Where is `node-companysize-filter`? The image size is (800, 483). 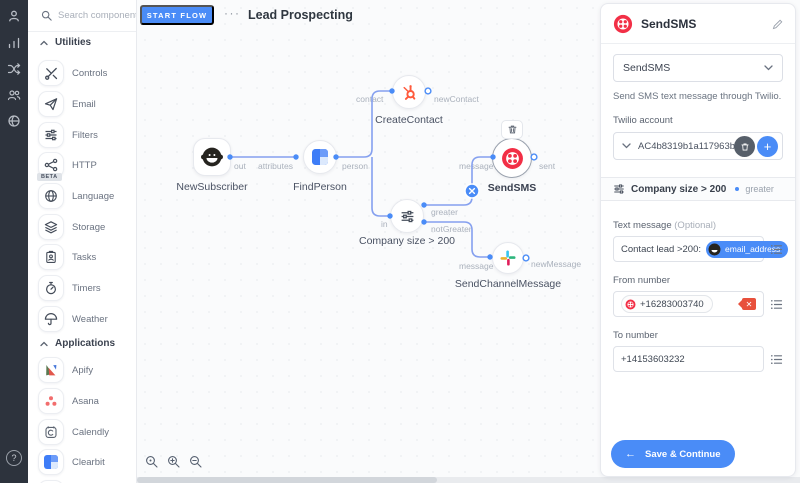
node-companysize-filter is located at coordinates (407, 216).